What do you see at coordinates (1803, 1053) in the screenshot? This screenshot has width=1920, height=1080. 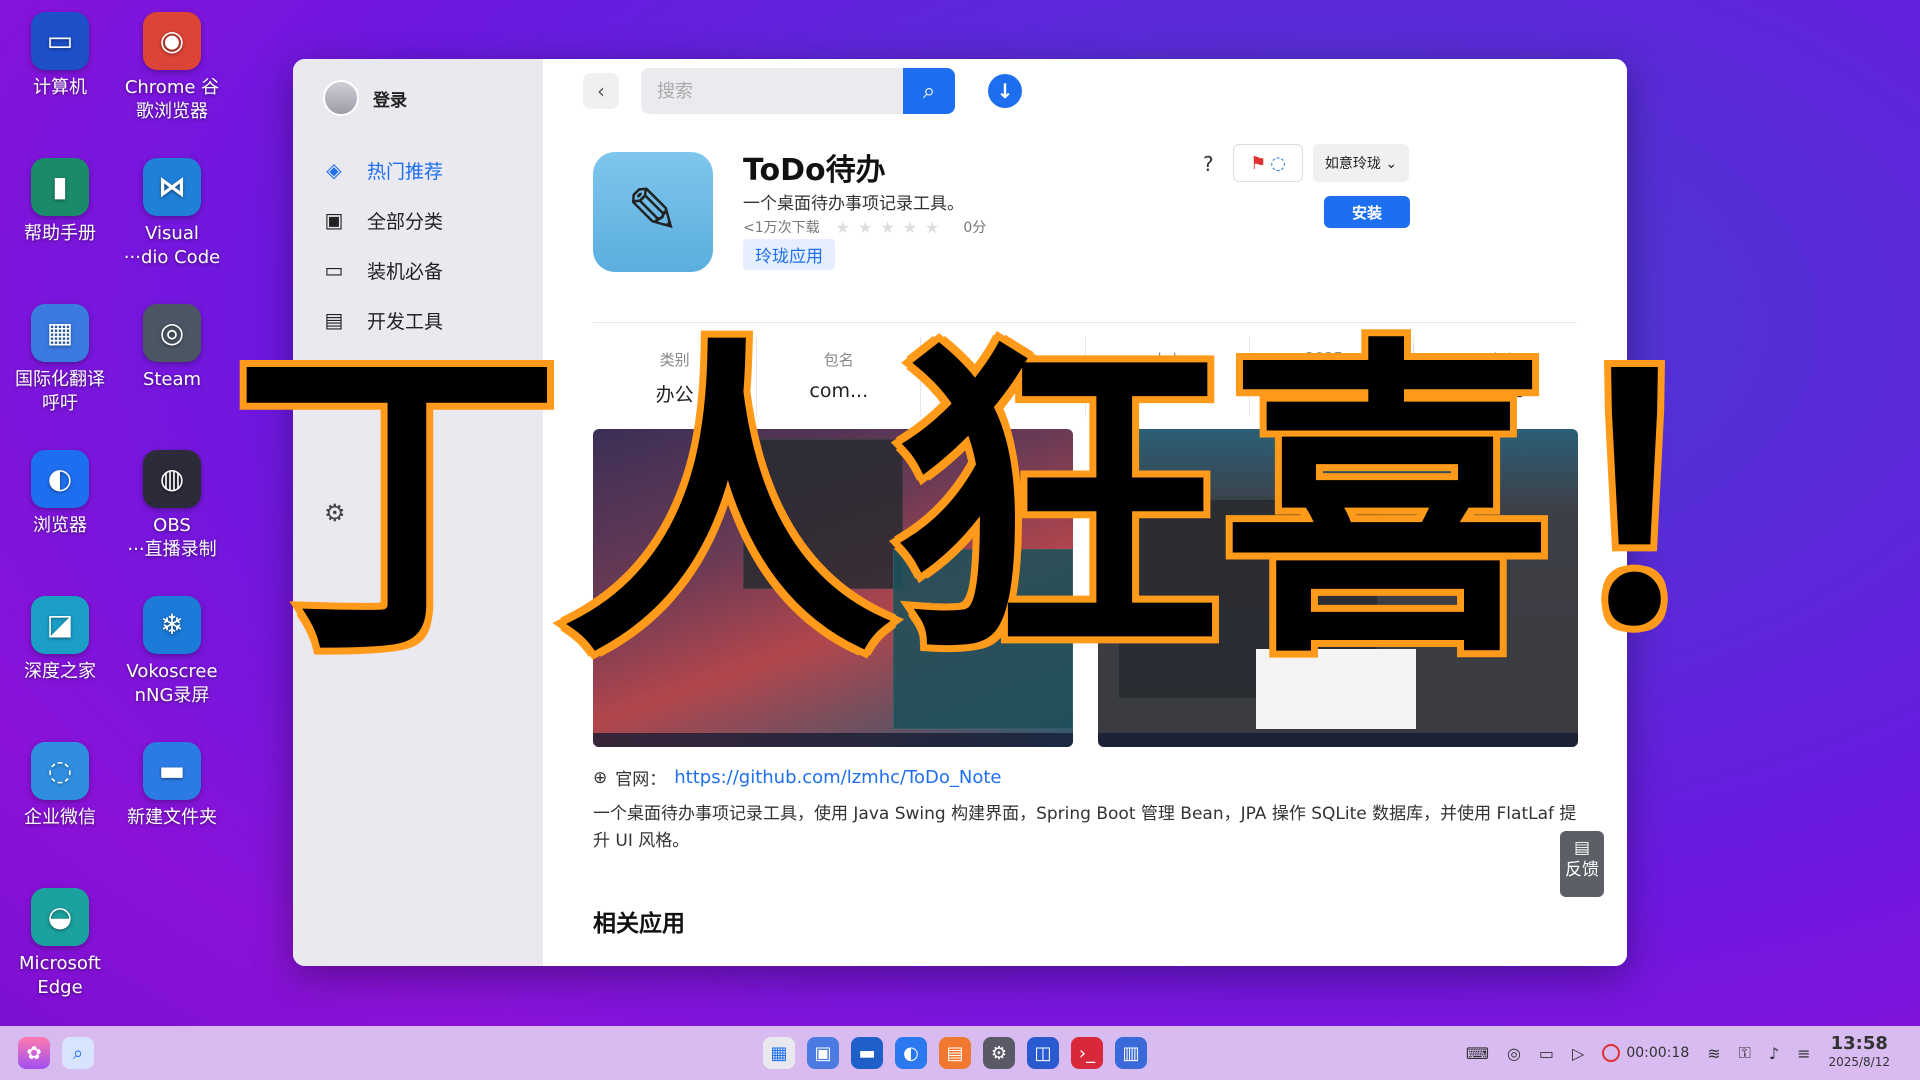 I see `storage-icon: ≡` at bounding box center [1803, 1053].